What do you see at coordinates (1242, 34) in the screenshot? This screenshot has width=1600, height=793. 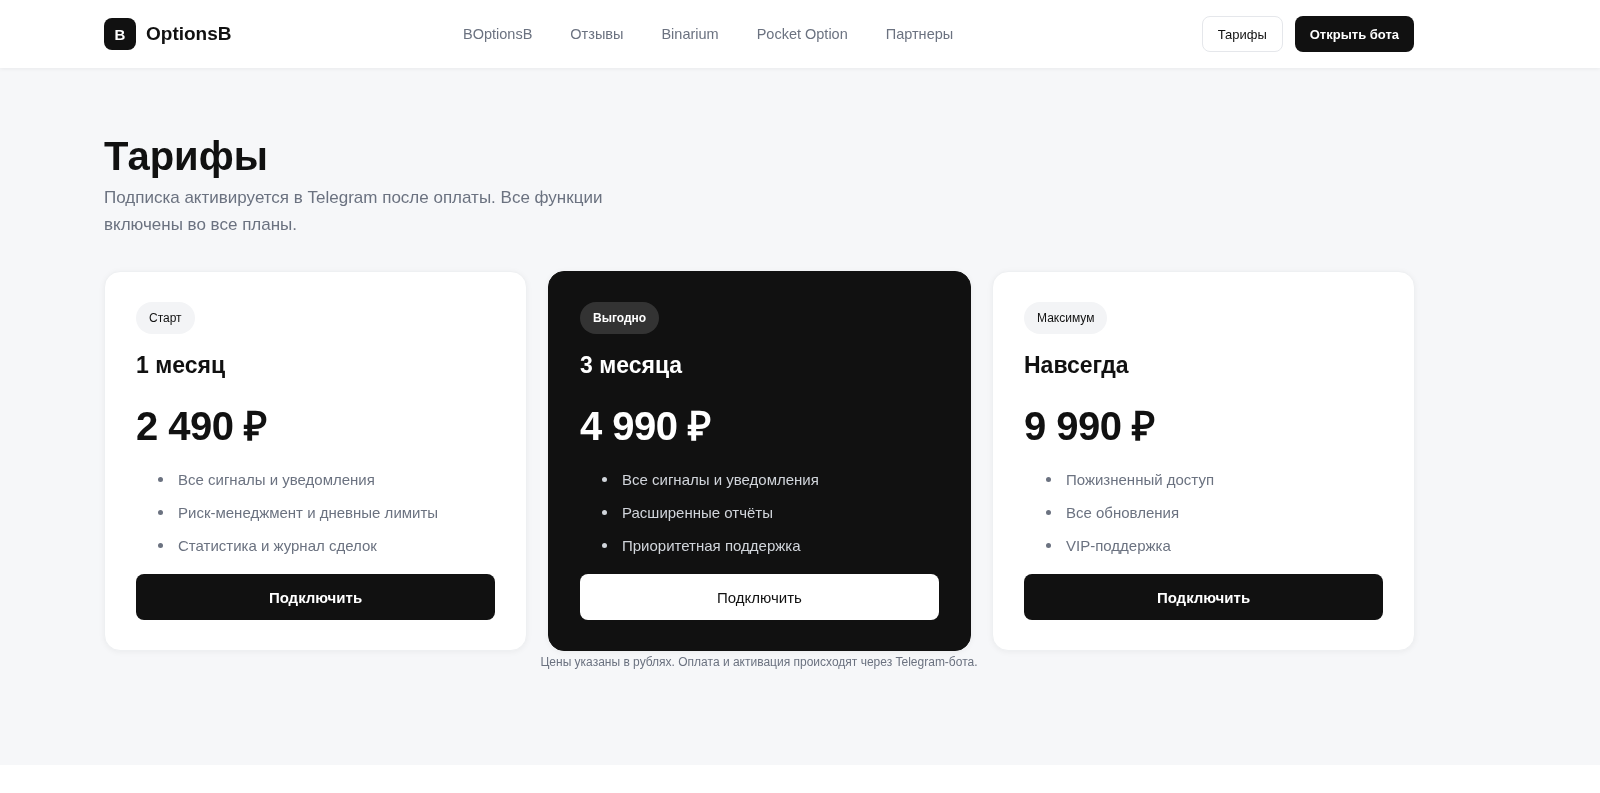 I see `tariffs-button: Тарифы` at bounding box center [1242, 34].